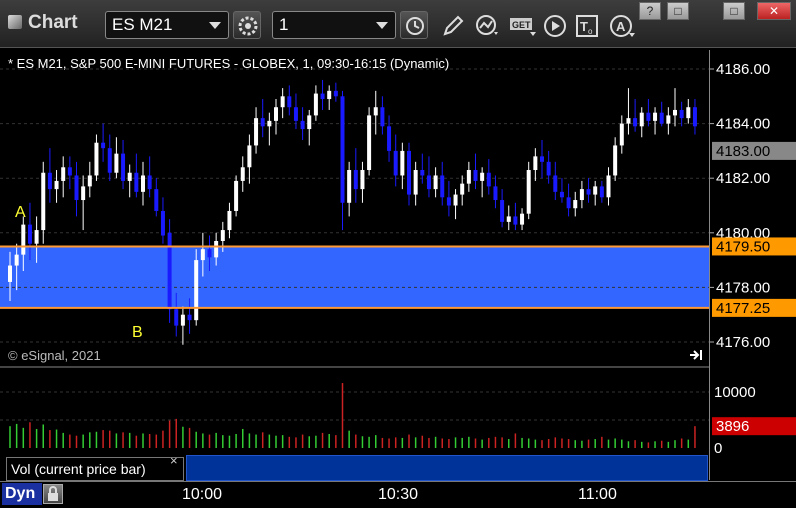 This screenshot has width=796, height=508. Describe the element at coordinates (43, 23) in the screenshot. I see `window-title: Chart` at that location.